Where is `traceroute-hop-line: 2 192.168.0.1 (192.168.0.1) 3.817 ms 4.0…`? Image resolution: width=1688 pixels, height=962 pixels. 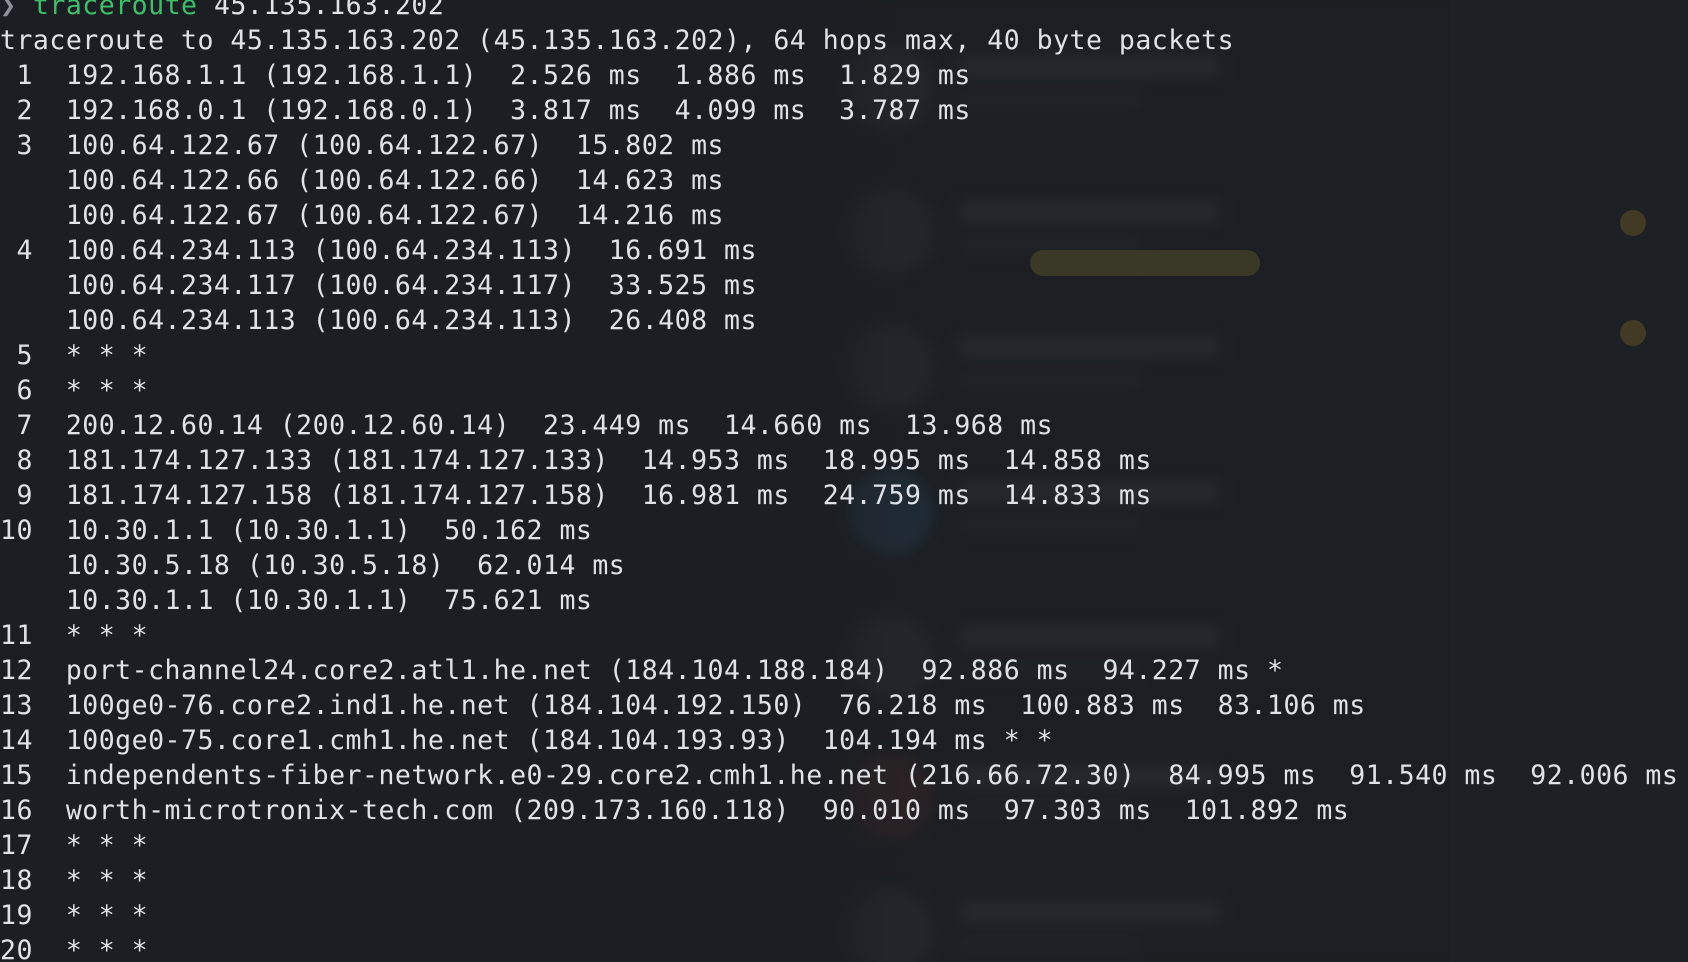
traceroute-hop-line: 2 192.168.0.1 (192.168.0.1) 3.817 ms 4.0… is located at coordinates (485, 110).